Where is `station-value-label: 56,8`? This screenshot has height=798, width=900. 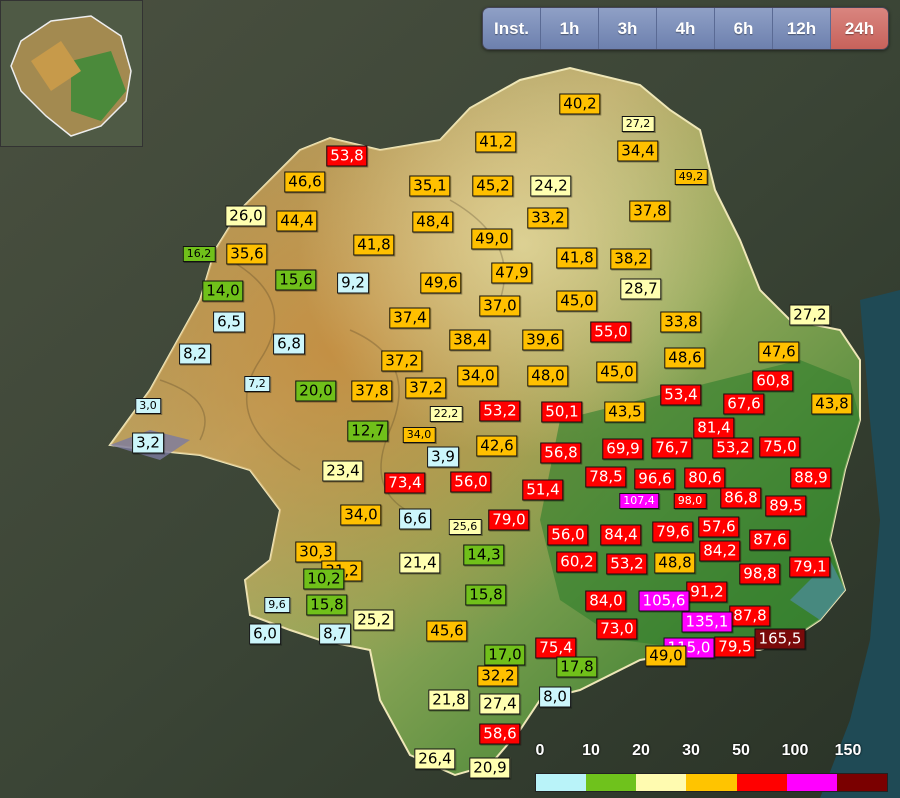 station-value-label: 56,8 is located at coordinates (561, 453).